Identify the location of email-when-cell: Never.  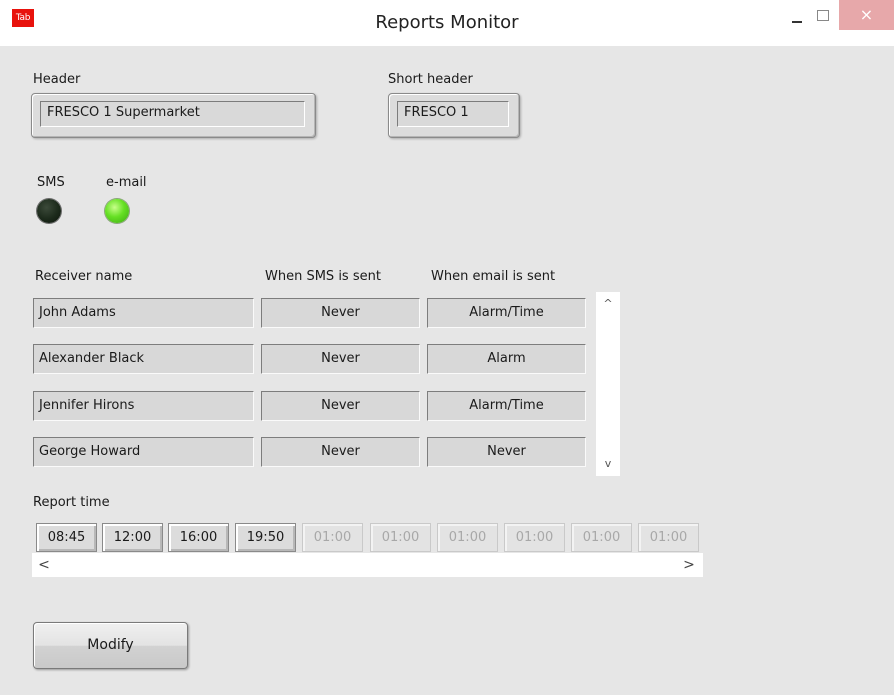
(506, 452).